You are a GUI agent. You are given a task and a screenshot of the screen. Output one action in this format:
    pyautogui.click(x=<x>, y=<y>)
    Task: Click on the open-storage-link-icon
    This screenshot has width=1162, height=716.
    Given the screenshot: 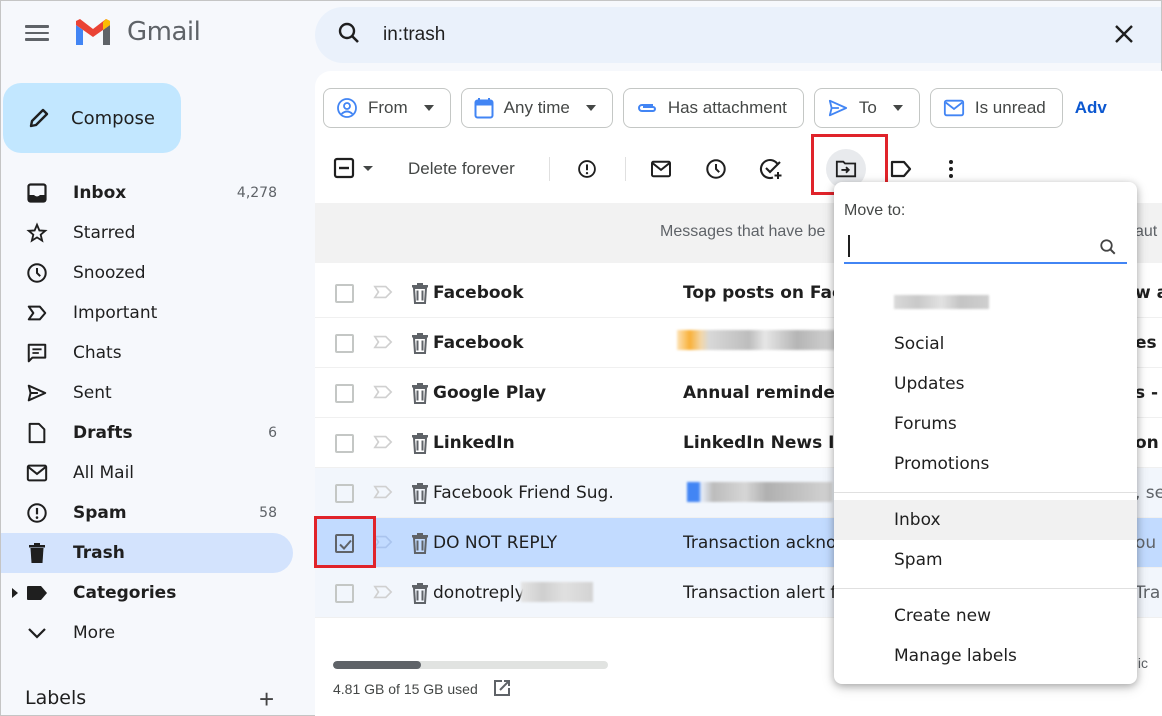 What is the action you would take?
    pyautogui.click(x=502, y=690)
    